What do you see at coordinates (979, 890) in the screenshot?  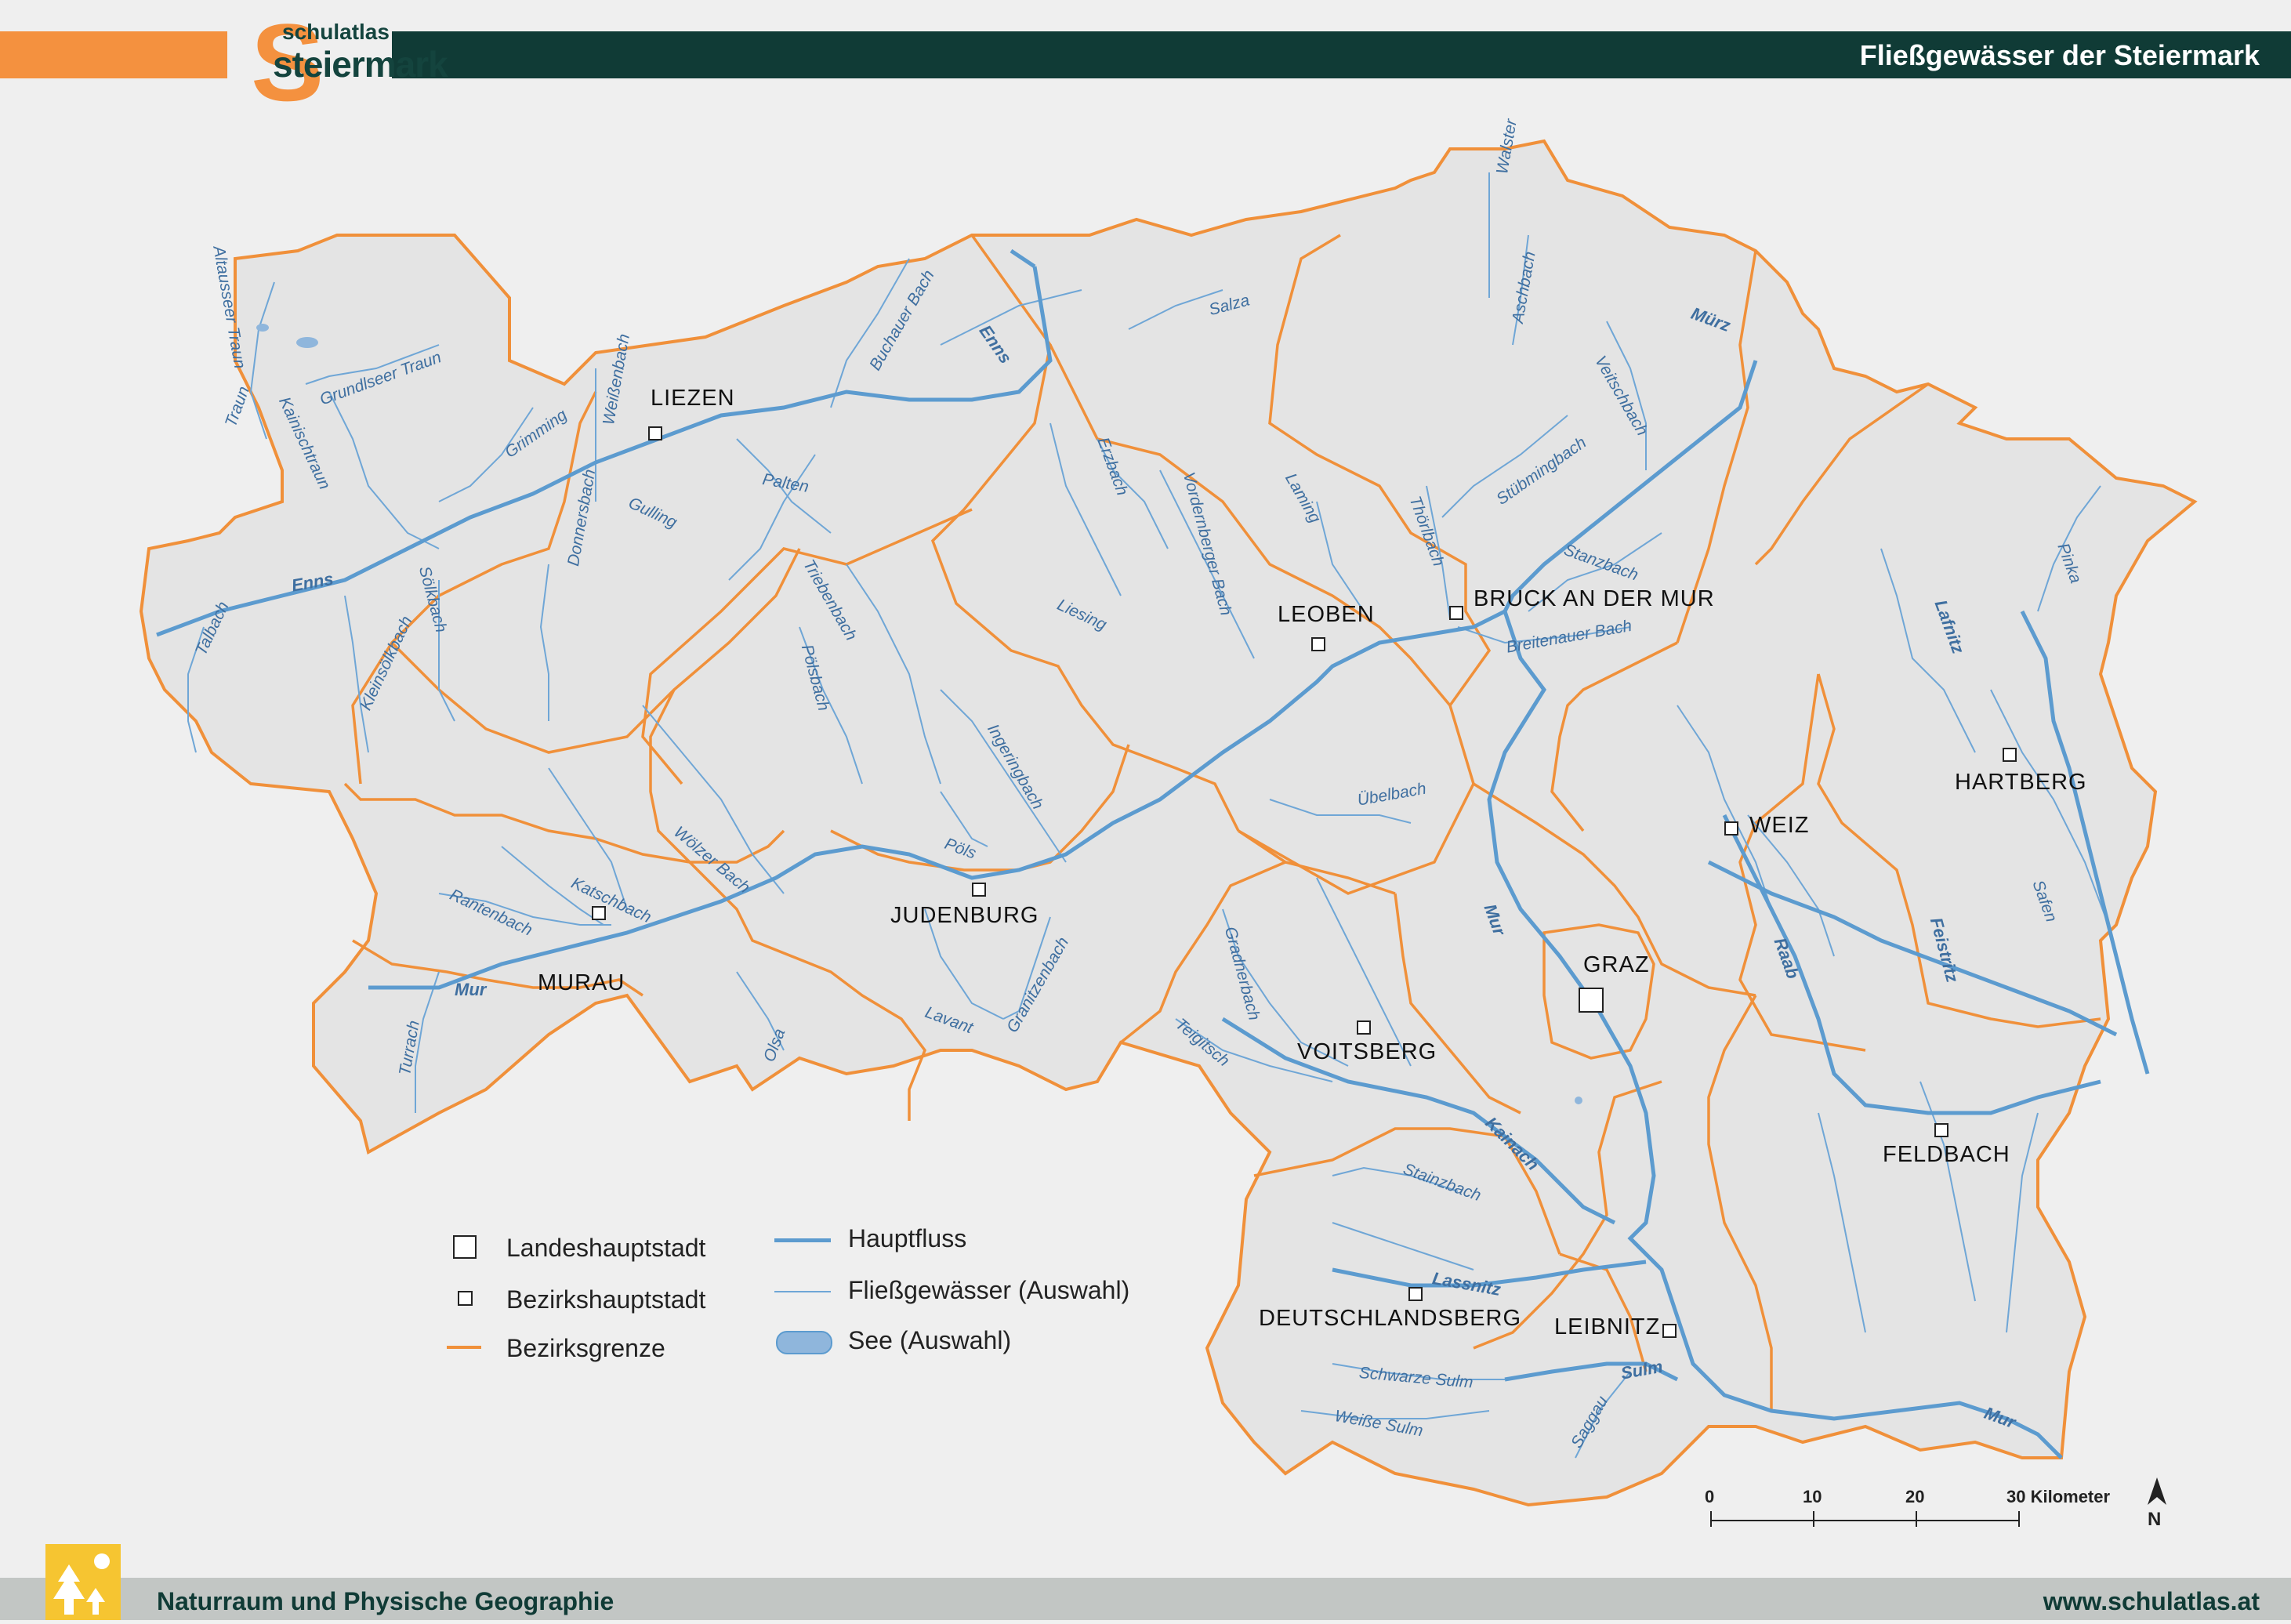 I see `city-marker-judenburg` at bounding box center [979, 890].